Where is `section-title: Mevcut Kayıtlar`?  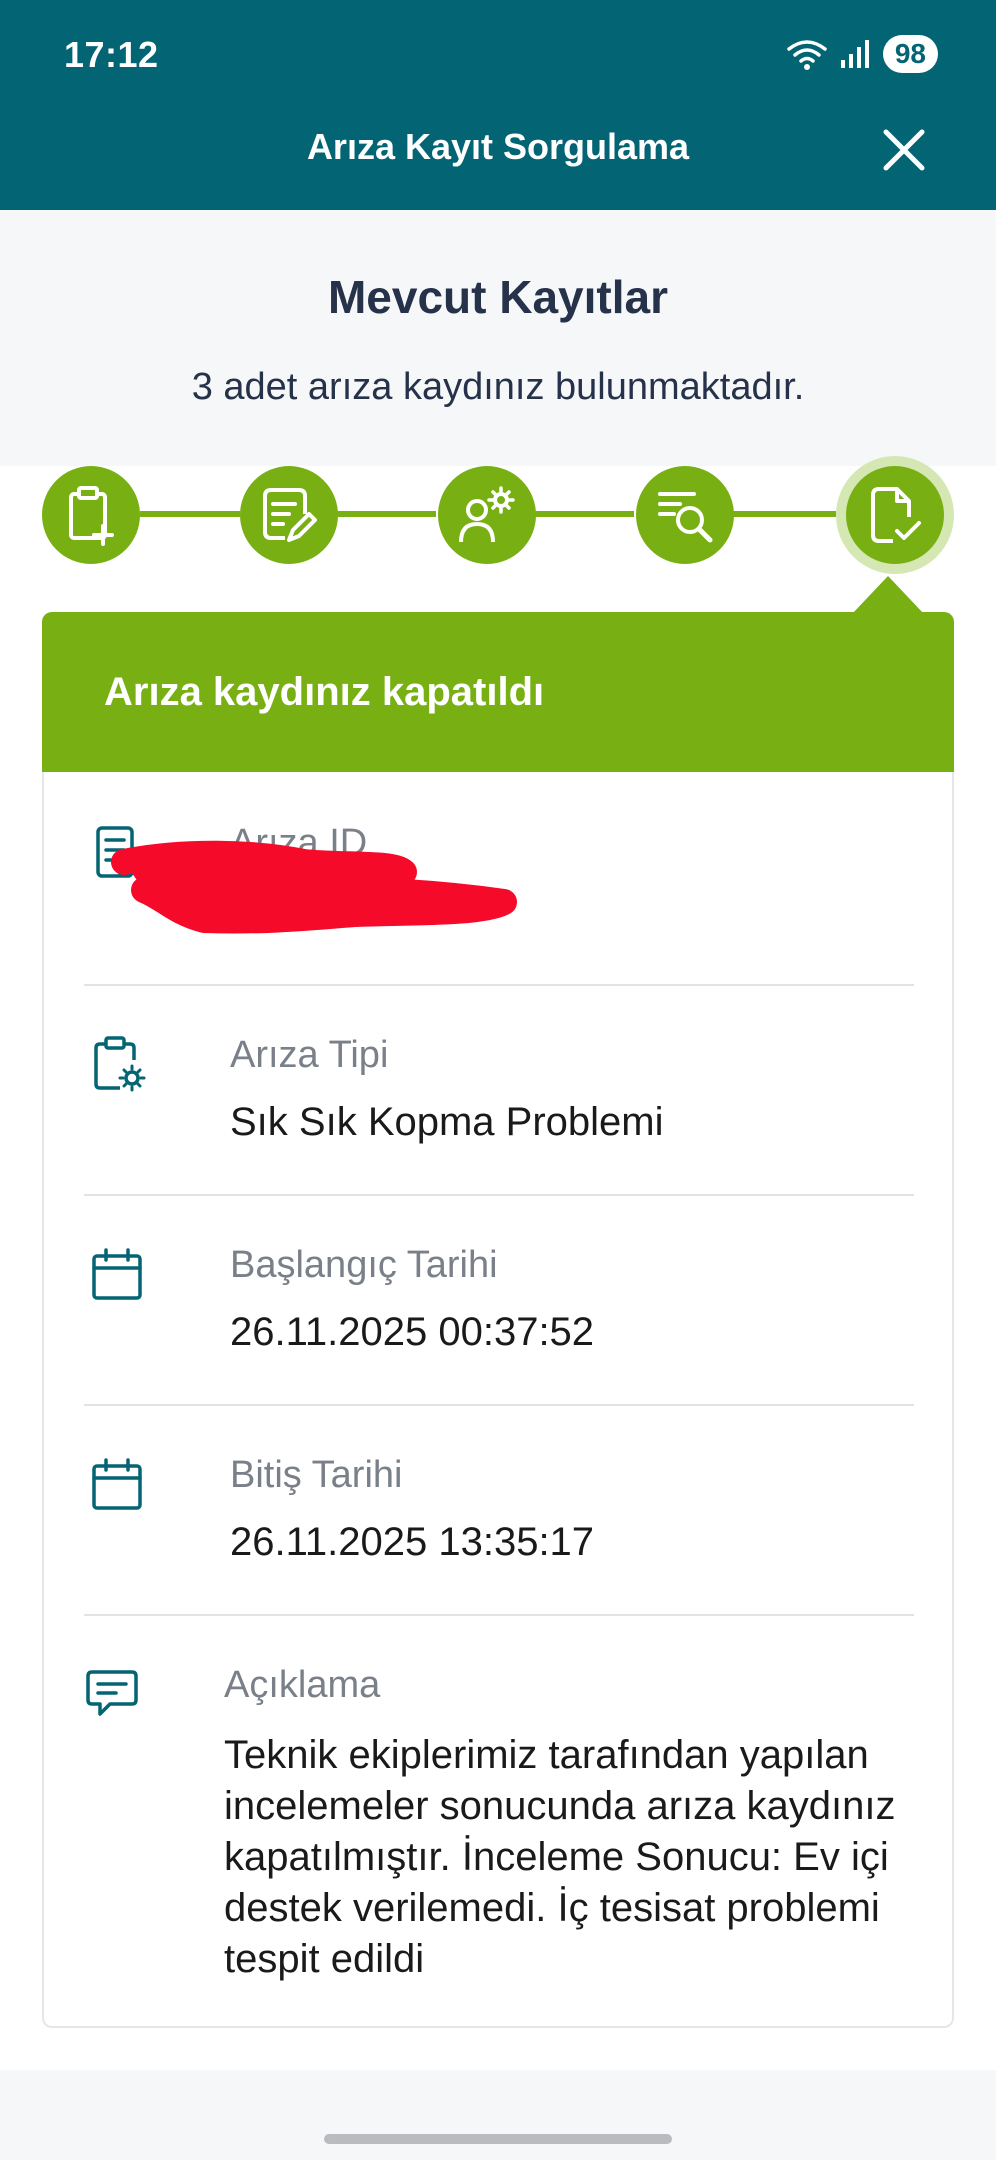 section-title: Mevcut Kayıtlar is located at coordinates (497, 297).